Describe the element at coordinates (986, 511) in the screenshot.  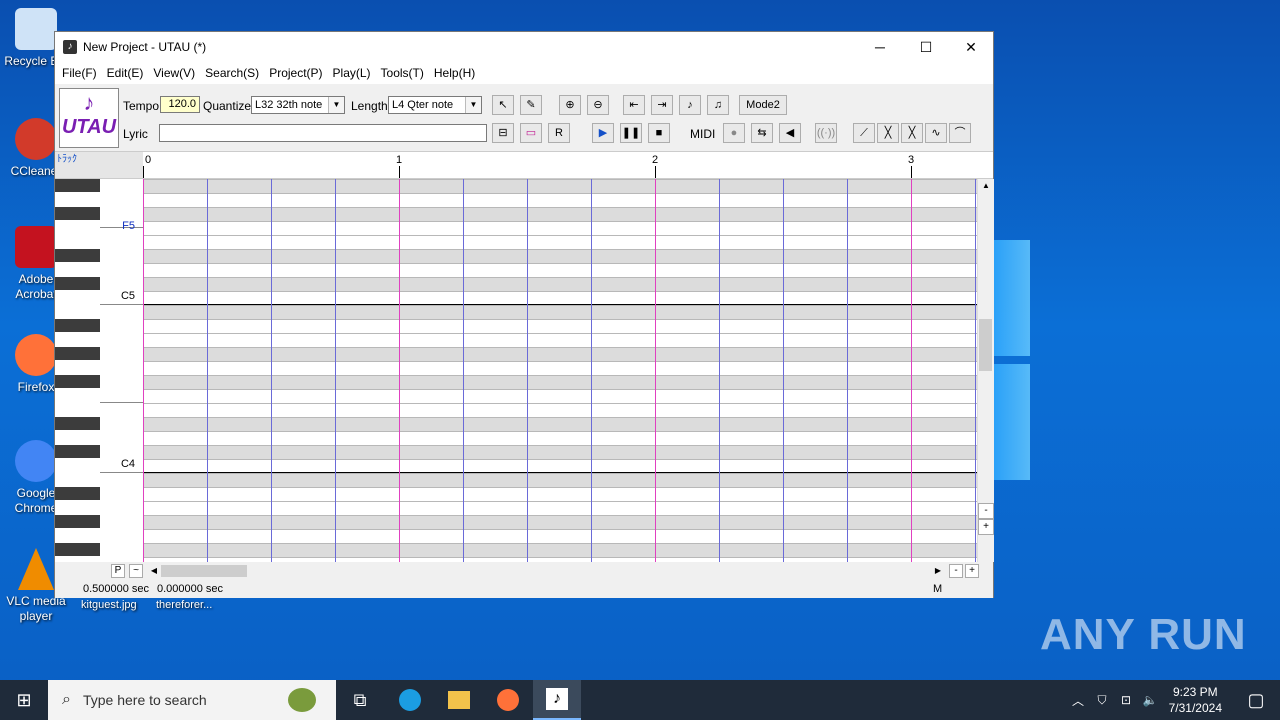
I see `zoom-out-vertical-button: -` at that location.